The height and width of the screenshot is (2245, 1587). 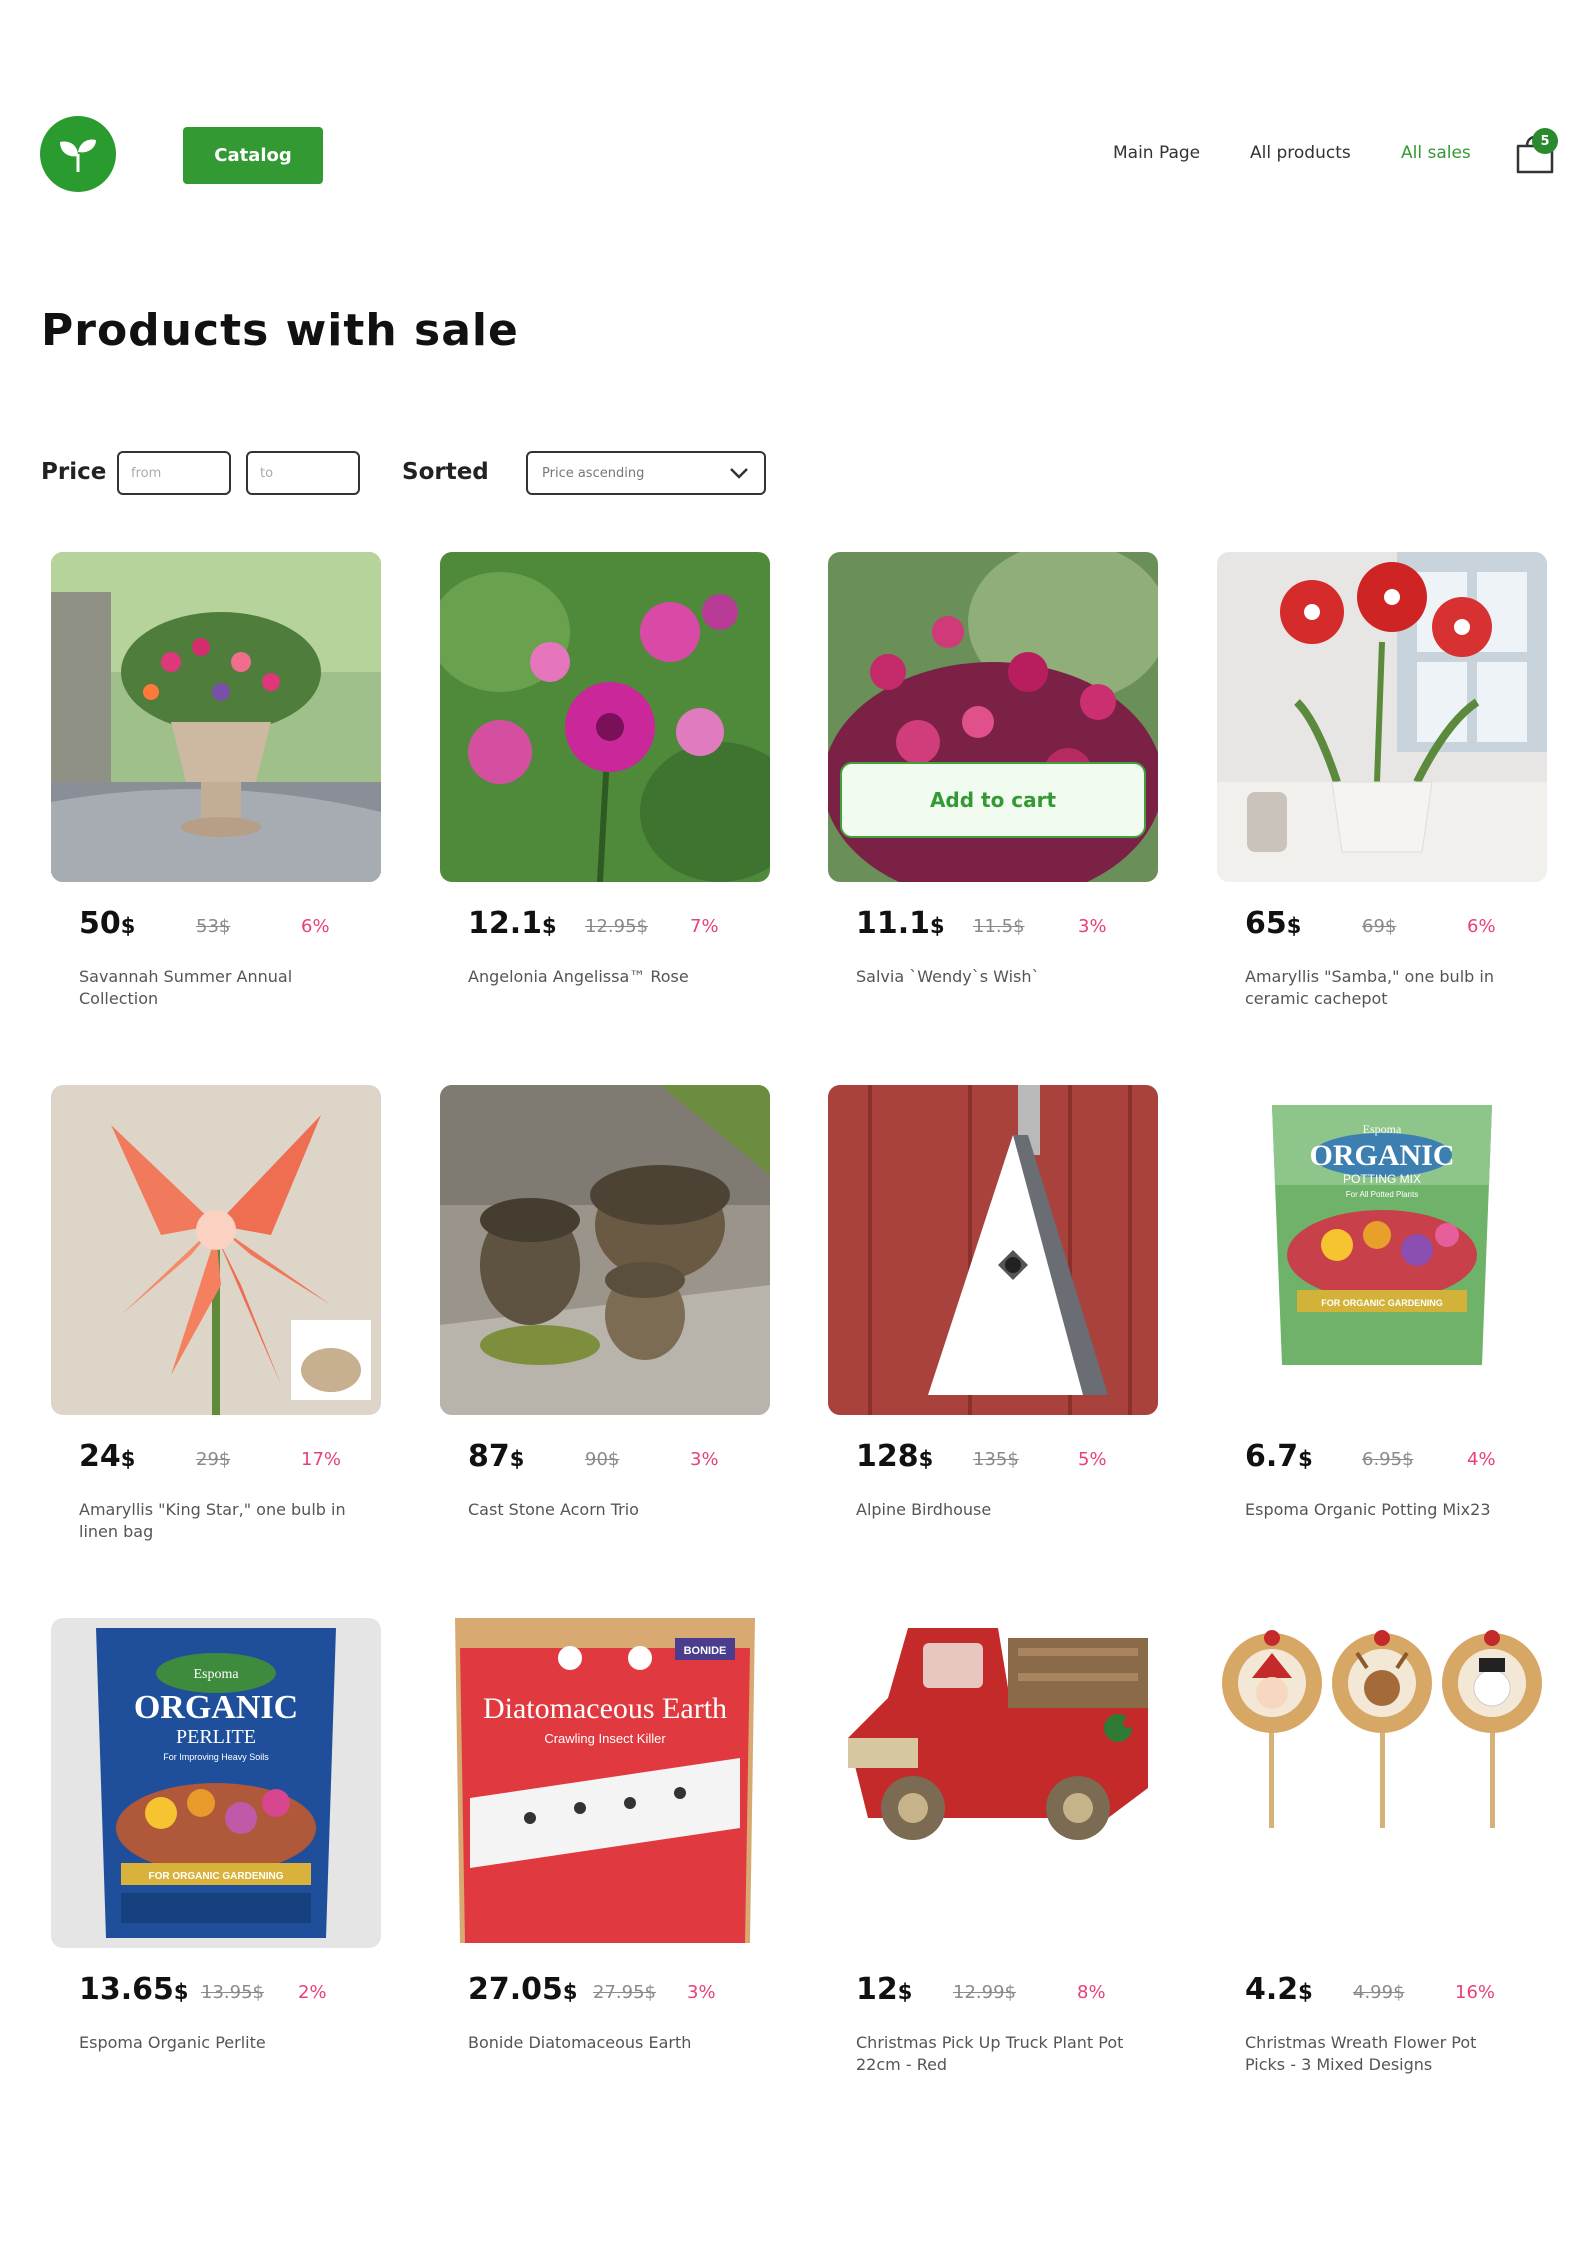 What do you see at coordinates (1300, 153) in the screenshot?
I see `nav-all-products: All products` at bounding box center [1300, 153].